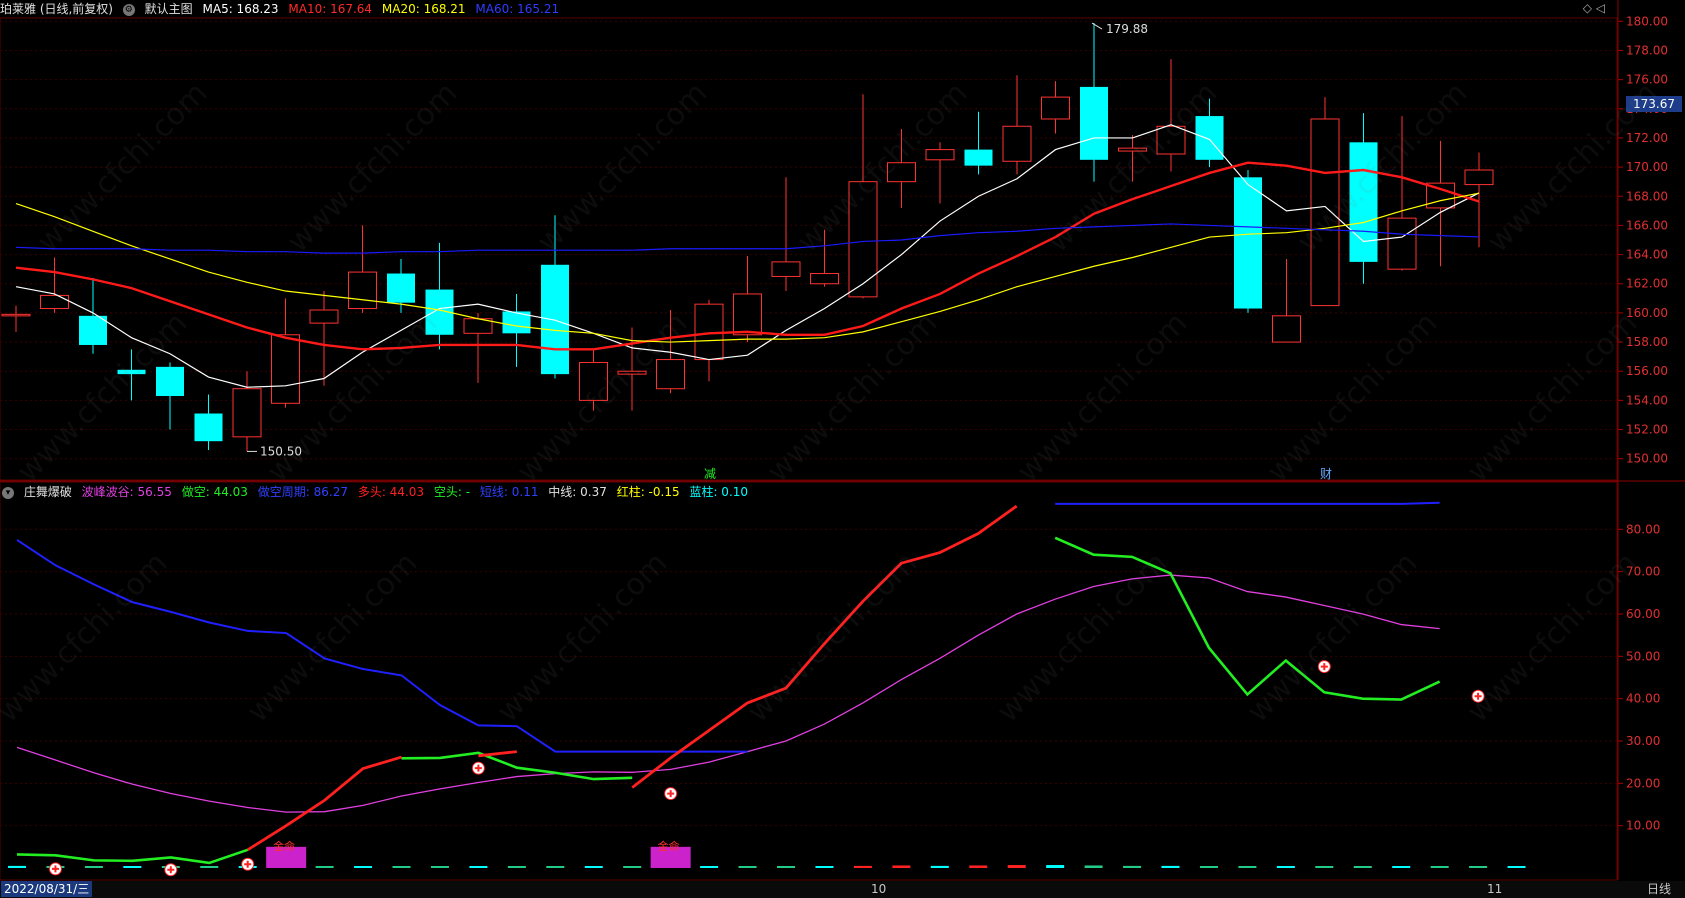 The height and width of the screenshot is (898, 1685). Describe the element at coordinates (281, 451) in the screenshot. I see `low-price-label: 150.50` at that location.